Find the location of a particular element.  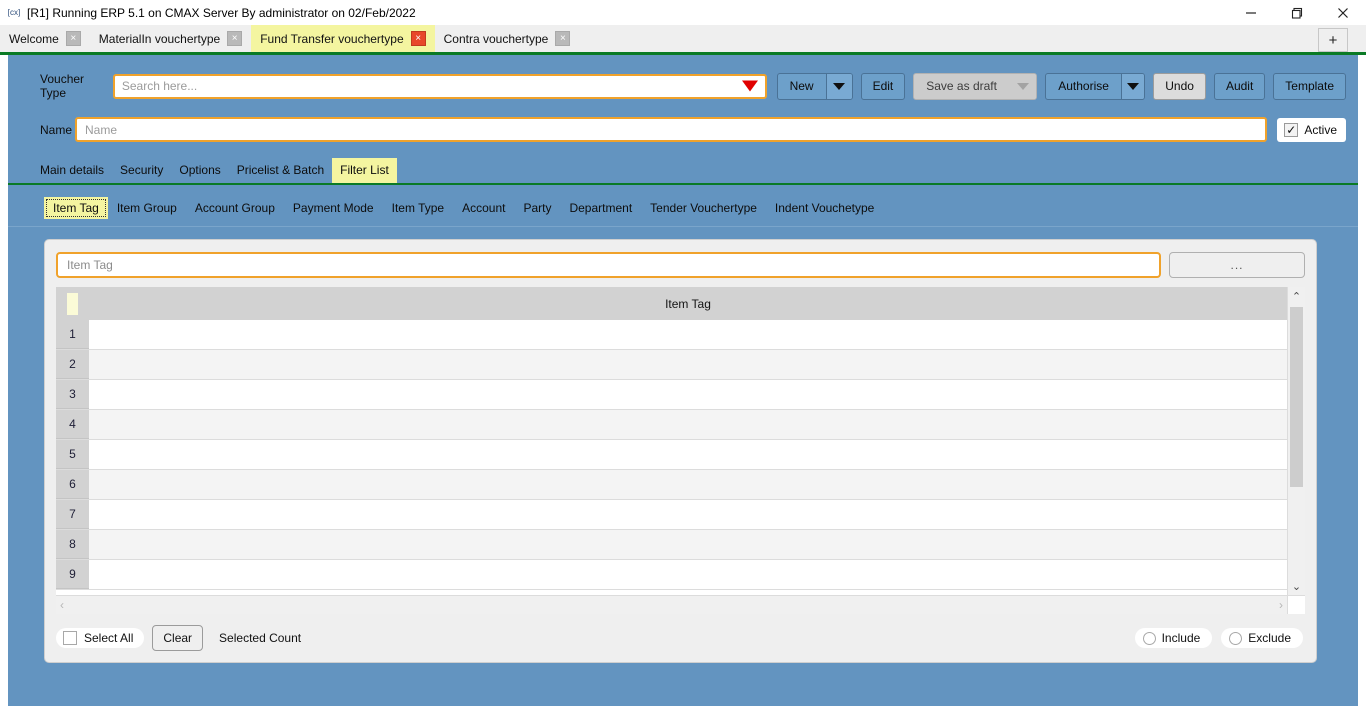

template-button: Template is located at coordinates (1309, 86).